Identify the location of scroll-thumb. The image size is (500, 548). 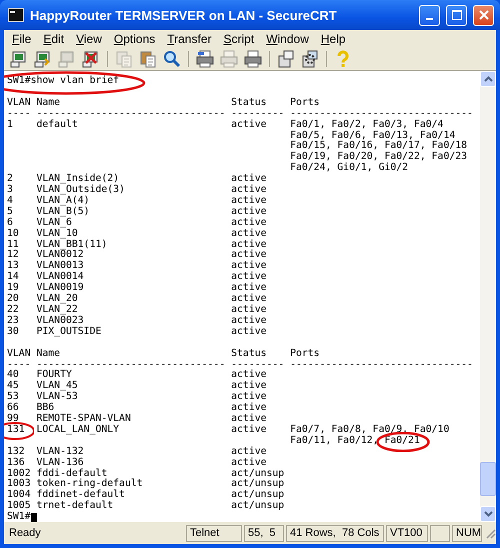
(488, 479).